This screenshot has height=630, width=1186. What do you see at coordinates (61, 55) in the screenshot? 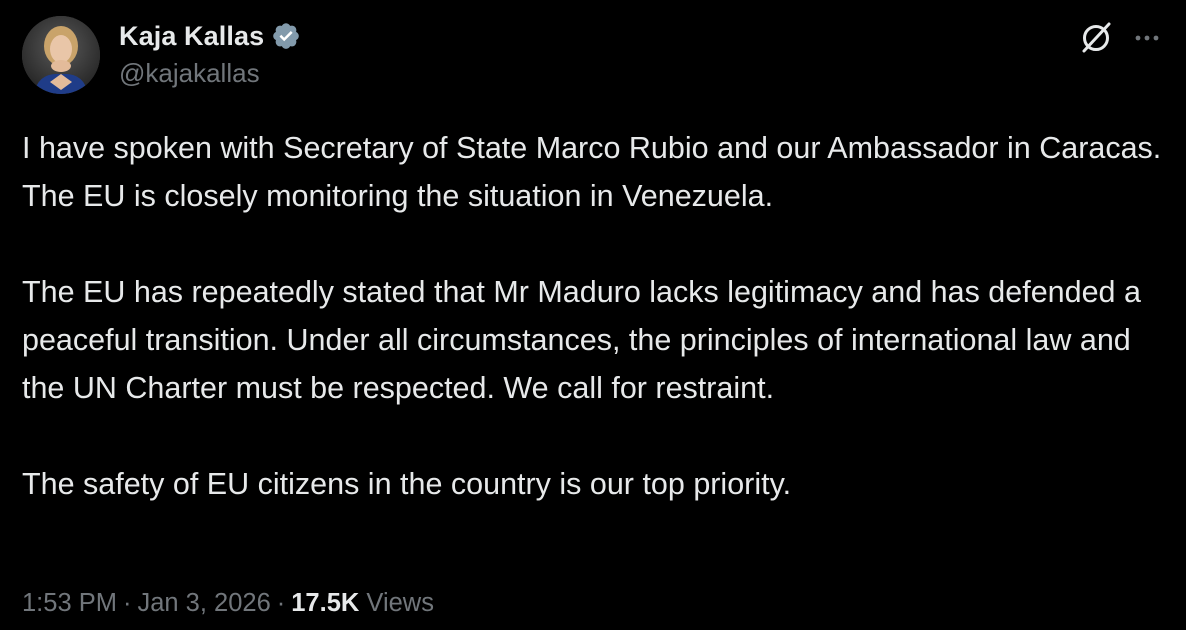
I see `avatar` at bounding box center [61, 55].